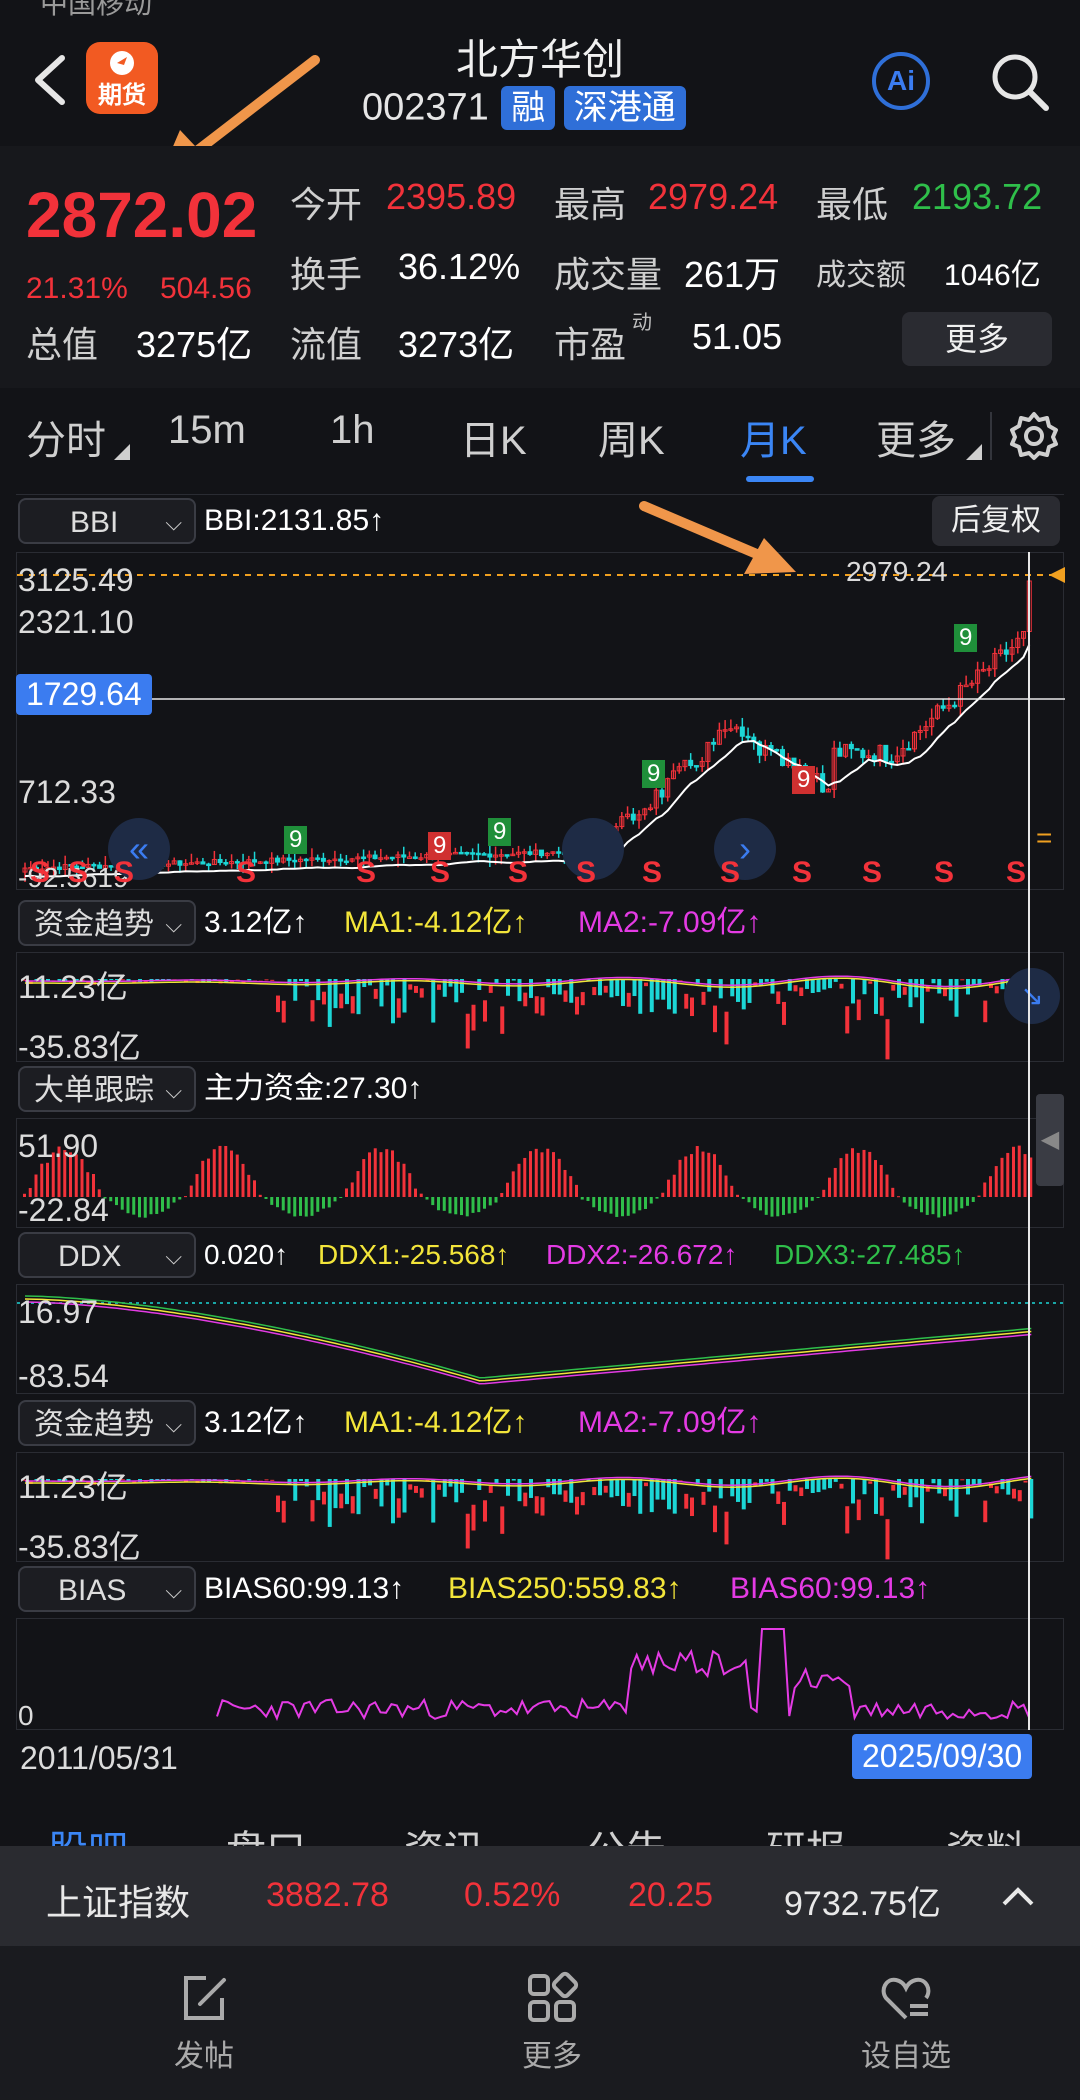  I want to click on tab-15m: 15m, so click(207, 430).